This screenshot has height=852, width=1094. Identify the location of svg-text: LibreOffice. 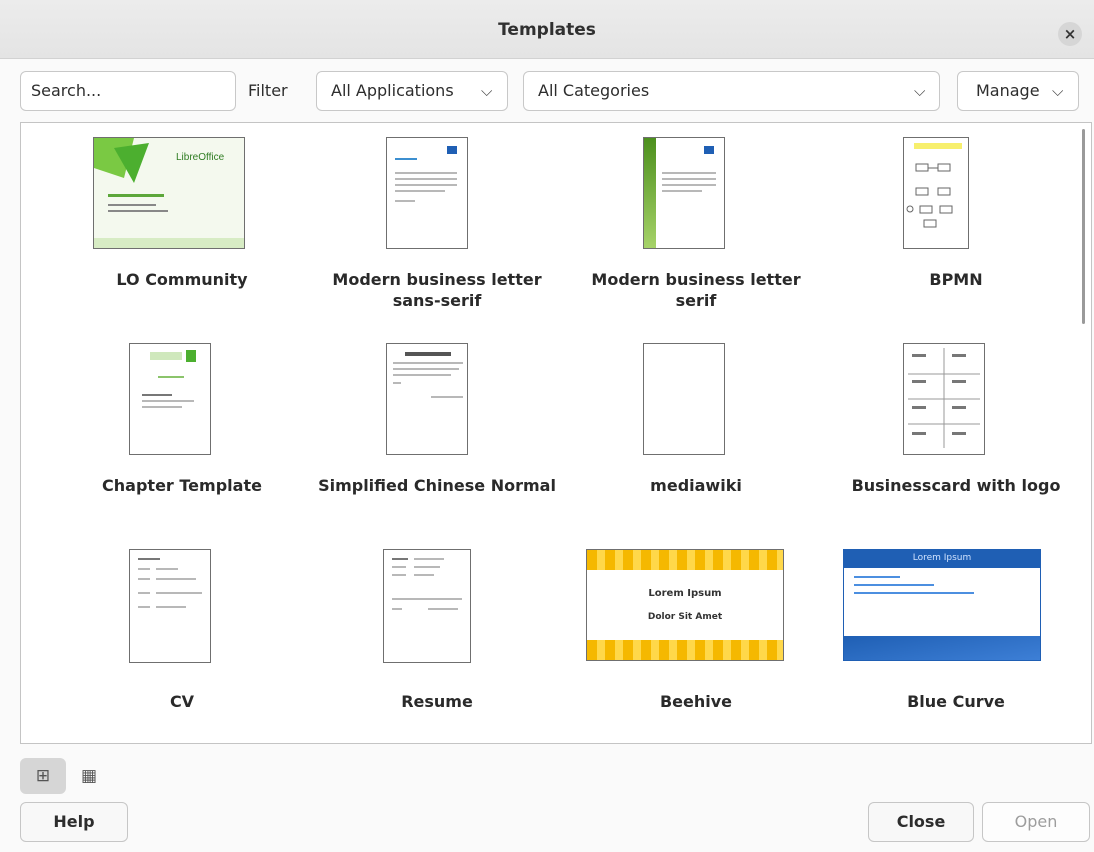
(200, 157).